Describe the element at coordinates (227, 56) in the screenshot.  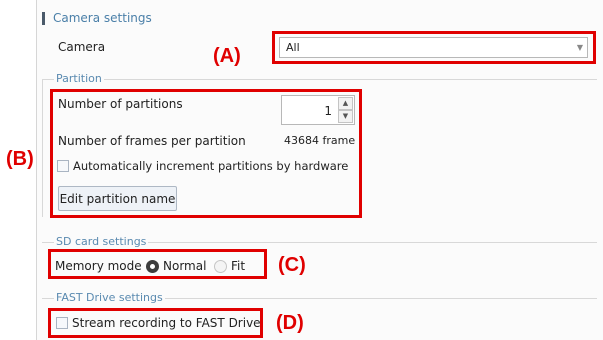
I see `callout-a: (A)` at that location.